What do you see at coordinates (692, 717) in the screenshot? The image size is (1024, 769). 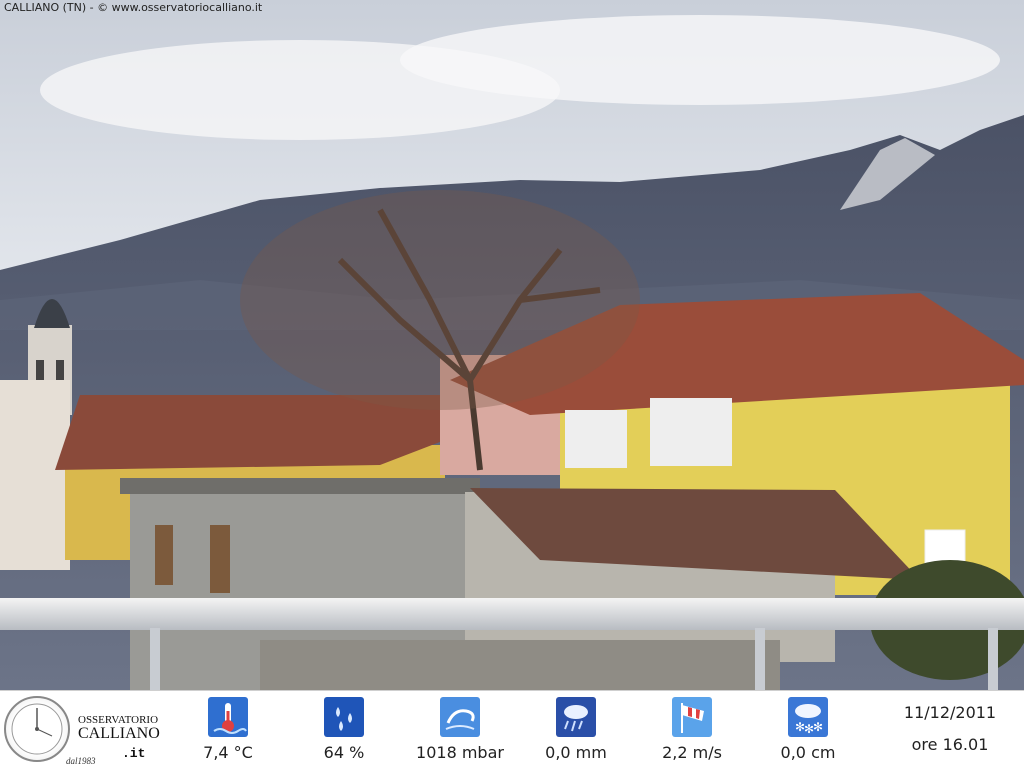 I see `windsock-icon` at bounding box center [692, 717].